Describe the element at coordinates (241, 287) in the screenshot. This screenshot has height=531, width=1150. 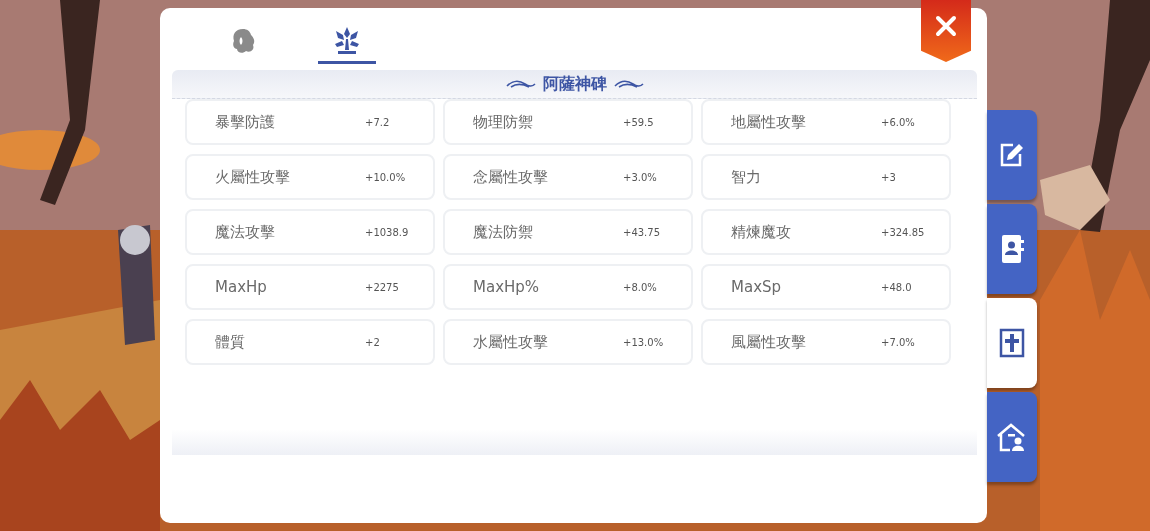
I see `stat-label: MaxHp` at that location.